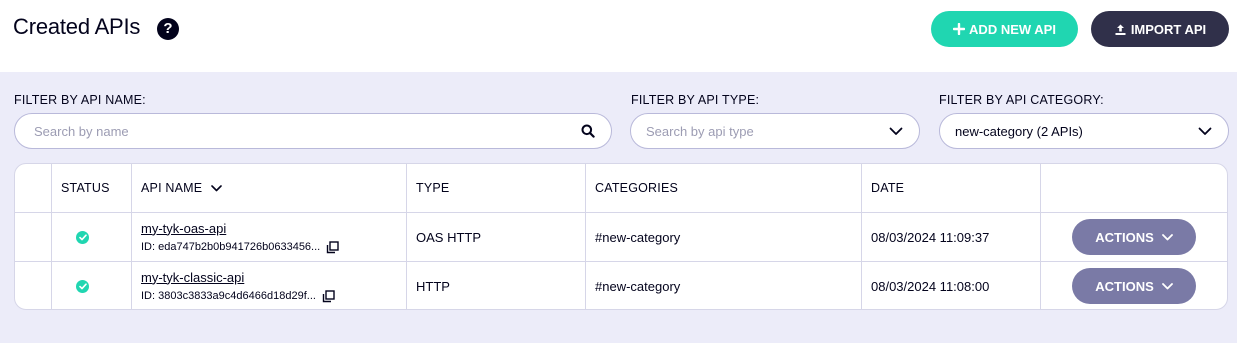 Image resolution: width=1237 pixels, height=343 pixels. Describe the element at coordinates (85, 188) in the screenshot. I see `column-header-status: STATUS` at that location.